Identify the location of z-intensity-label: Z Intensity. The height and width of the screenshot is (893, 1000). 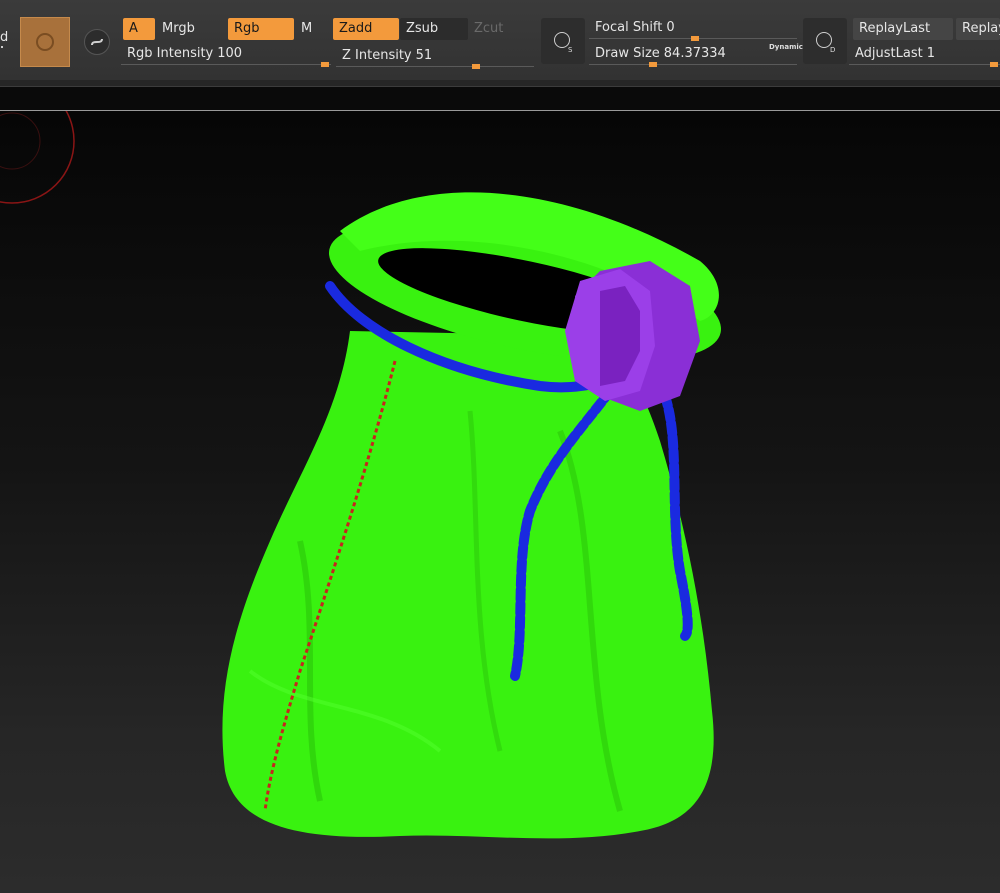
(377, 55).